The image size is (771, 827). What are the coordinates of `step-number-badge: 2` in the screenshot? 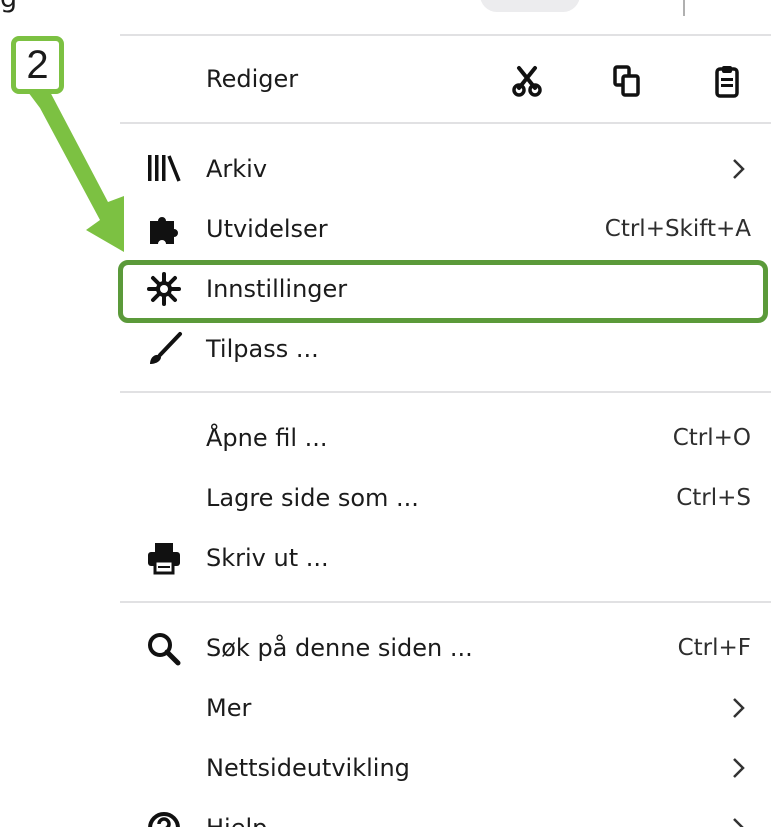 It's located at (37, 65).